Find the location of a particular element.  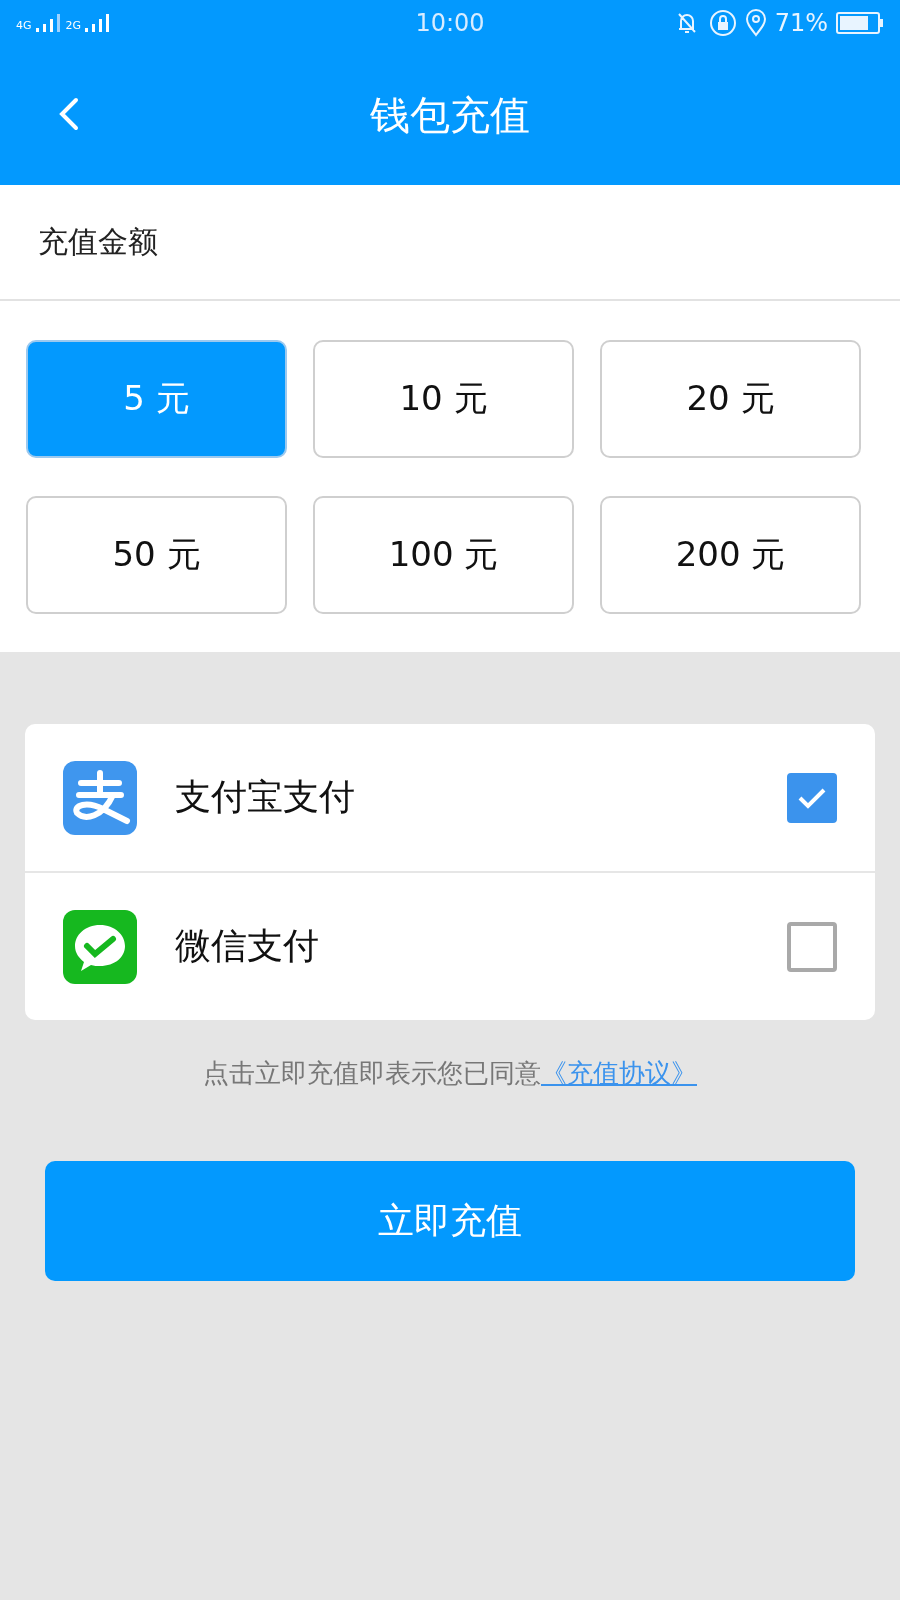

network-label: 4G is located at coordinates (24, 25).